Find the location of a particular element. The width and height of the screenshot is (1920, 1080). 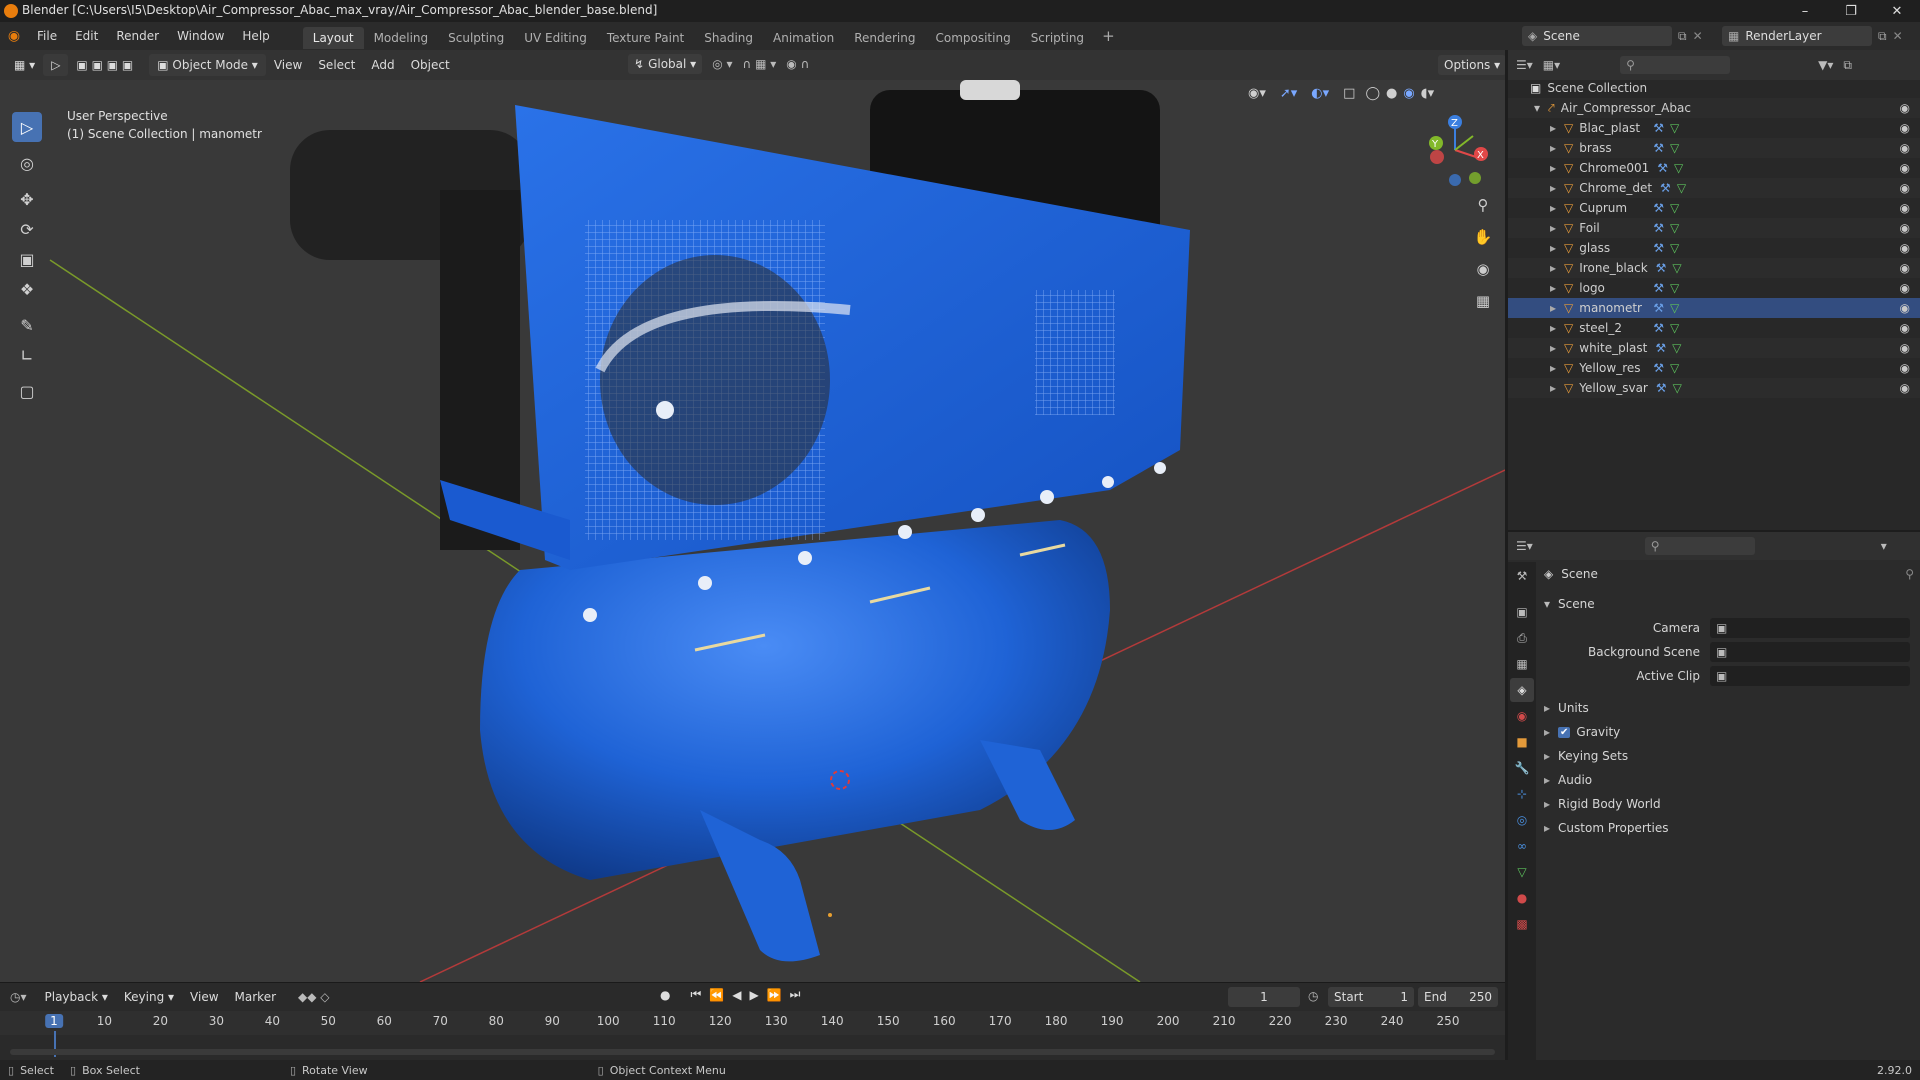

viewport-menu-object: Object is located at coordinates (430, 65).